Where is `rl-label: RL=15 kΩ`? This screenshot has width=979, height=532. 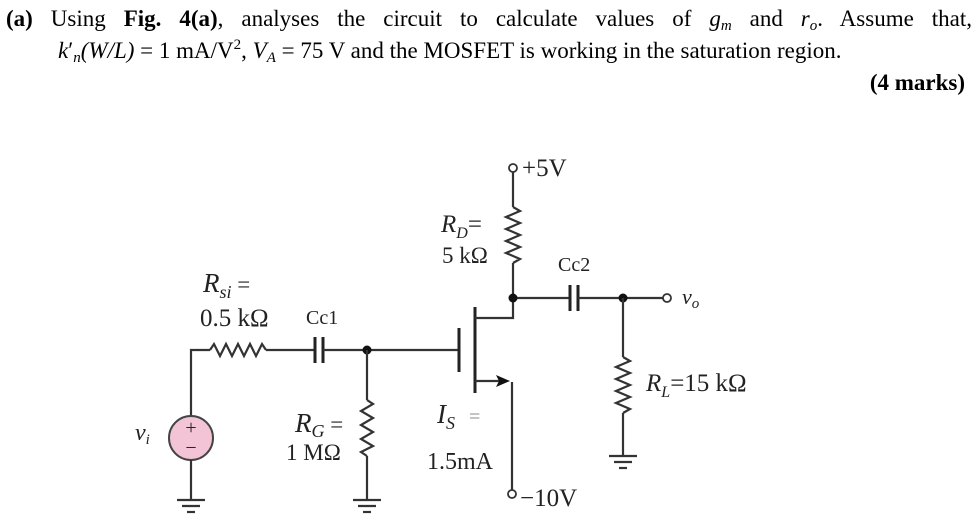
rl-label: RL=15 kΩ is located at coordinates (696, 385).